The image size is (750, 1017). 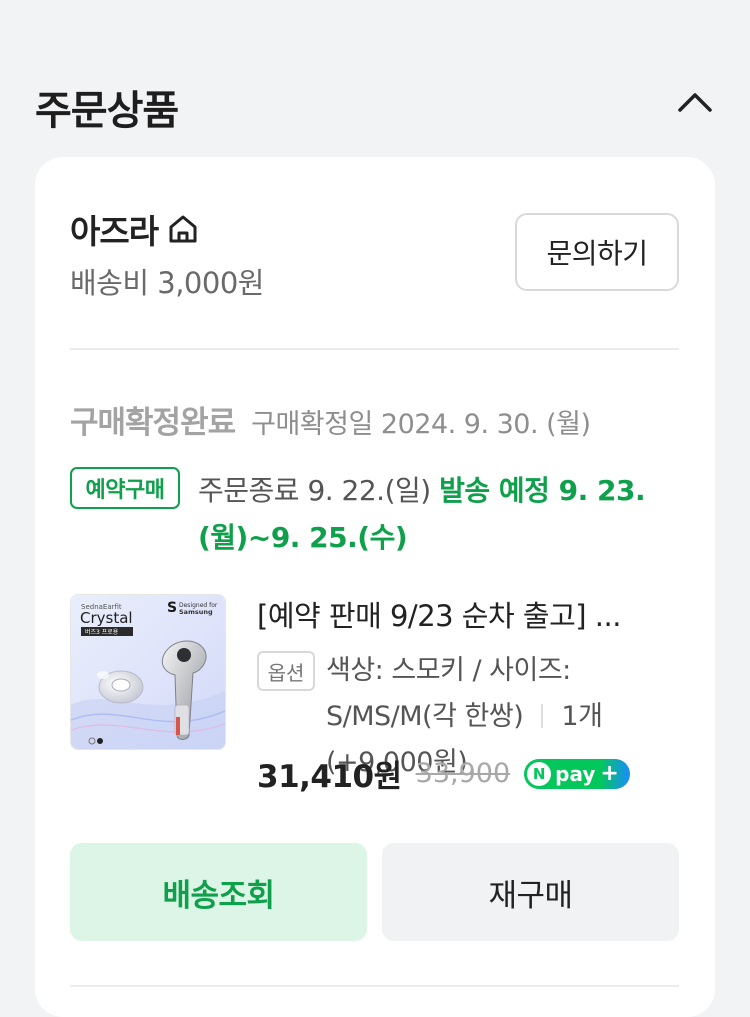 I want to click on collapse-toggle-button, so click(x=695, y=102).